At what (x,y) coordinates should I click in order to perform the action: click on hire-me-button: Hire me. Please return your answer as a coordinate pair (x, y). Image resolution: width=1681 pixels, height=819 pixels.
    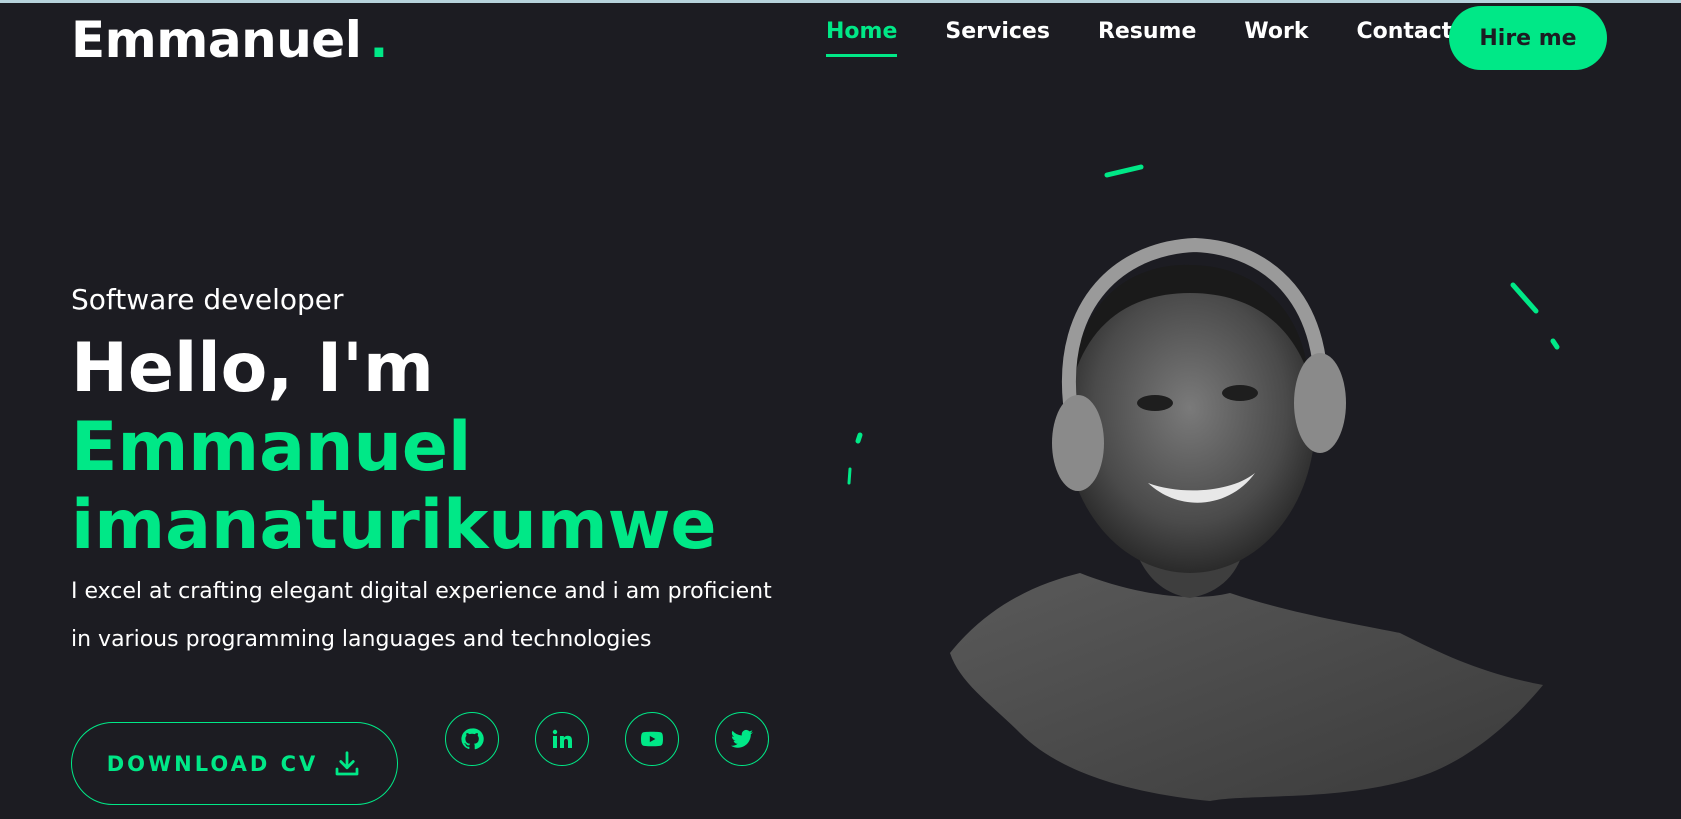
    Looking at the image, I should click on (1528, 38).